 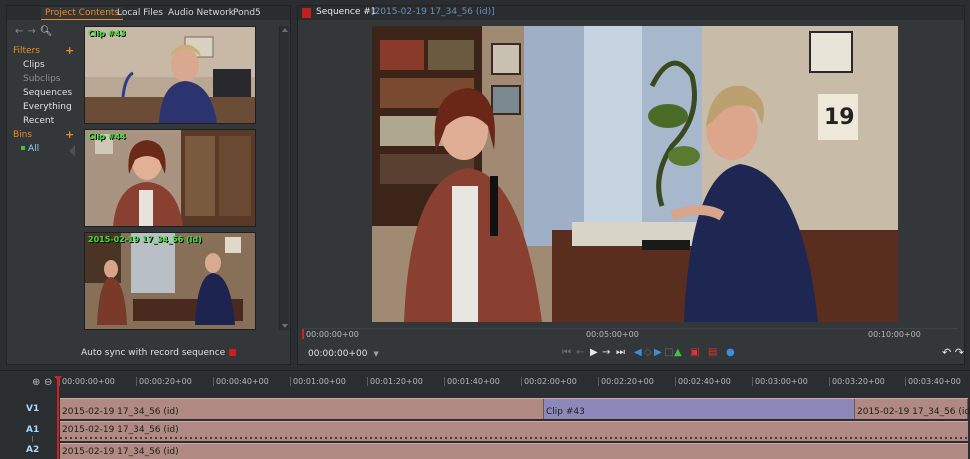 I want to click on overwrite-edit-icon: ▤, so click(x=712, y=352).